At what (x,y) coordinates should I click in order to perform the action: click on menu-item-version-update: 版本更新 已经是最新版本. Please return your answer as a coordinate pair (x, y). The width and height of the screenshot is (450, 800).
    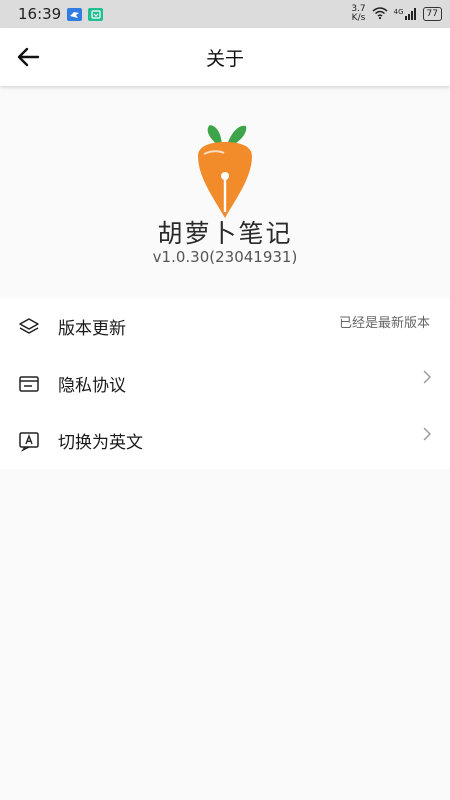
    Looking at the image, I should click on (225, 326).